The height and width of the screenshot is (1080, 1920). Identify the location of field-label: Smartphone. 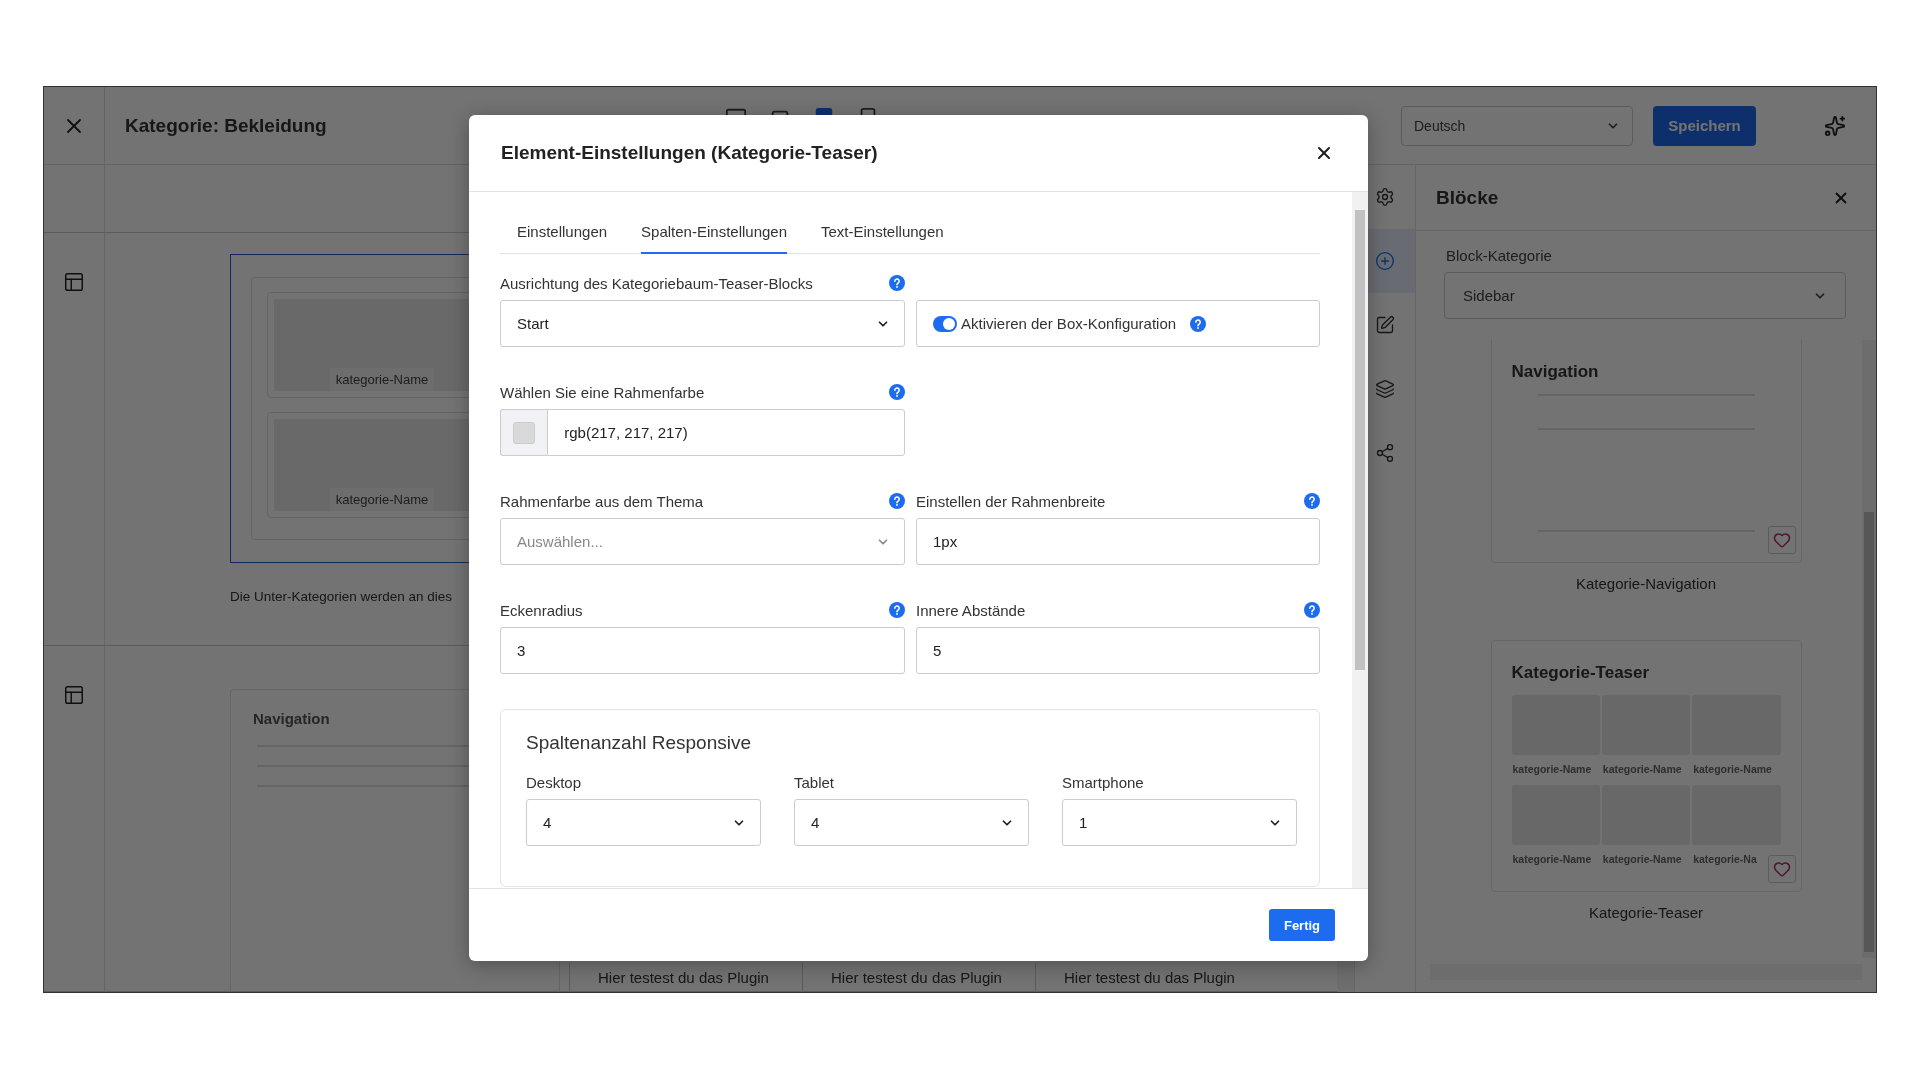
(1103, 782).